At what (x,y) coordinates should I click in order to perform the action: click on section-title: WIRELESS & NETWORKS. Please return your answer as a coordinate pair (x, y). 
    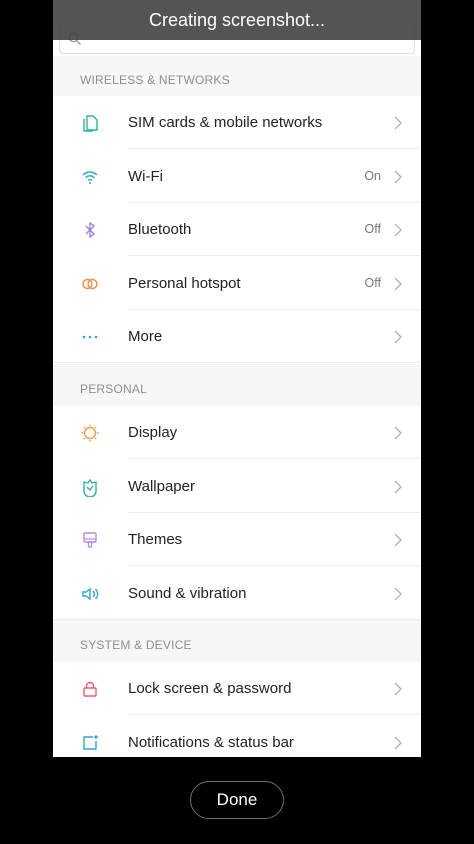
    Looking at the image, I should click on (155, 80).